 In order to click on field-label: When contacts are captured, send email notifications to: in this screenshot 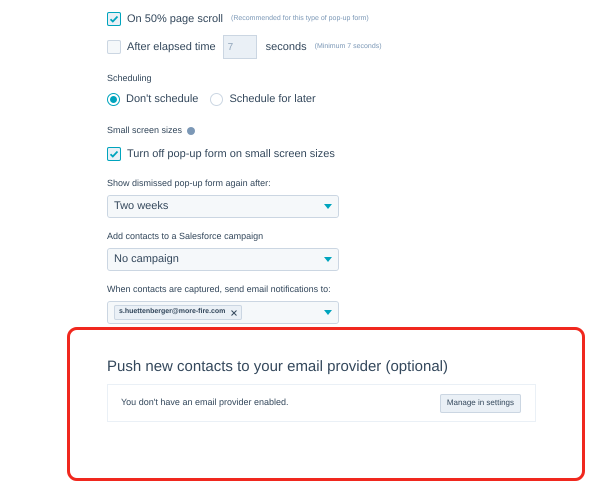, I will do `click(219, 289)`.